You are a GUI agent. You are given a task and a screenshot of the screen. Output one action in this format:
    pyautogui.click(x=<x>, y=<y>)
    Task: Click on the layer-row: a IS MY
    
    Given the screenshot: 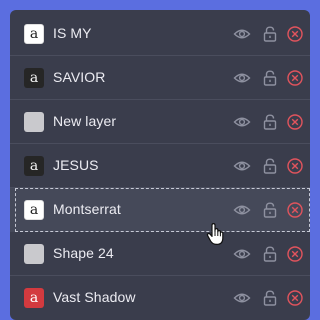 What is the action you would take?
    pyautogui.click(x=160, y=34)
    